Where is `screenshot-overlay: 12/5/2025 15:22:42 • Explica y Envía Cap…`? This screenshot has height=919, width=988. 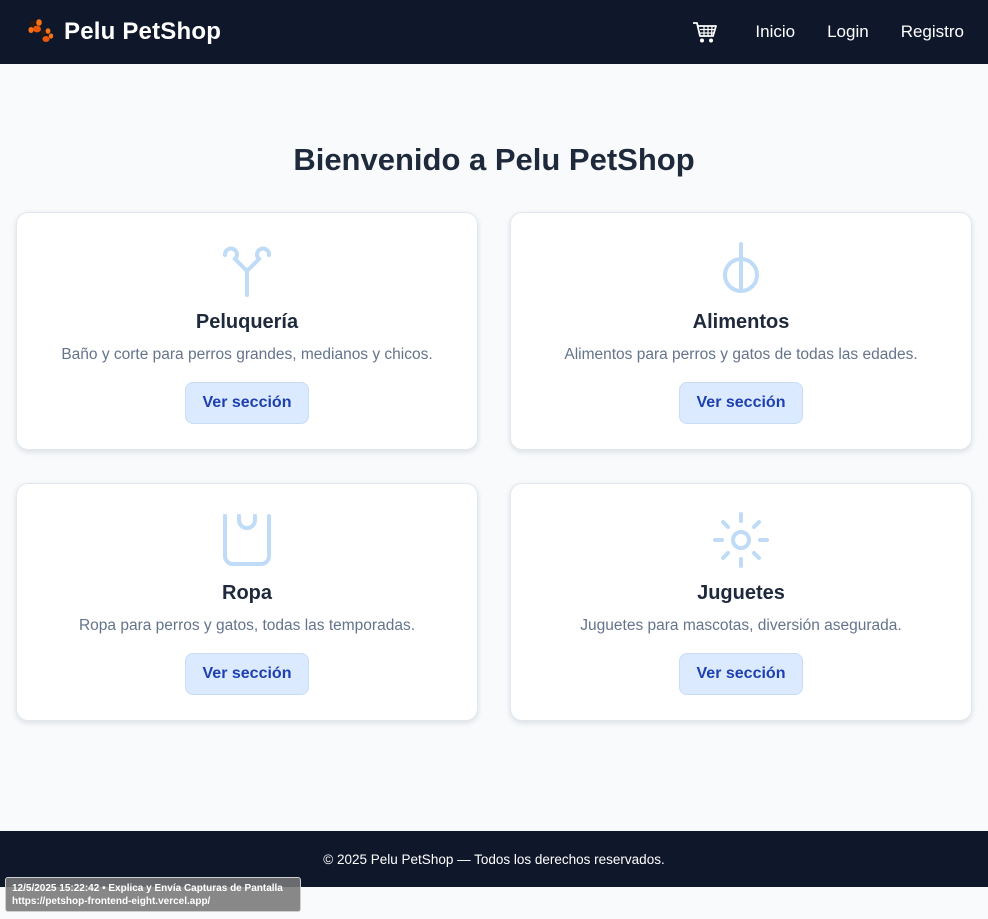 screenshot-overlay: 12/5/2025 15:22:42 • Explica y Envía Cap… is located at coordinates (153, 894).